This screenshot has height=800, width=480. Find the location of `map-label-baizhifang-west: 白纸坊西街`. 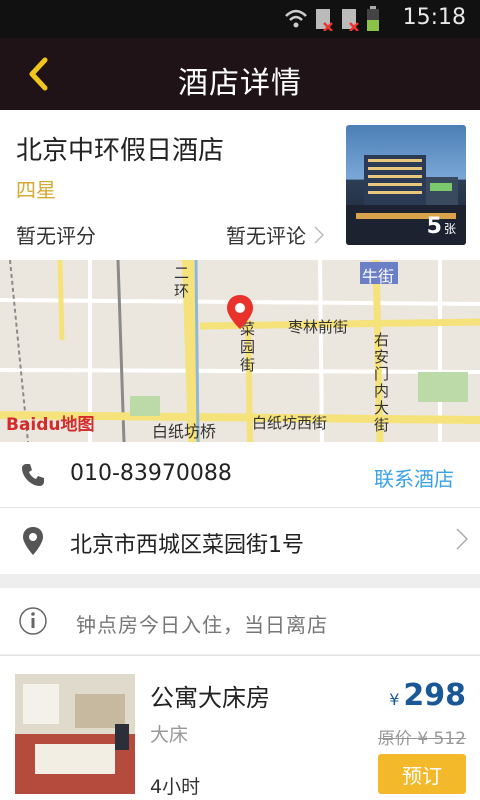

map-label-baizhifang-west: 白纸坊西街 is located at coordinates (290, 423).